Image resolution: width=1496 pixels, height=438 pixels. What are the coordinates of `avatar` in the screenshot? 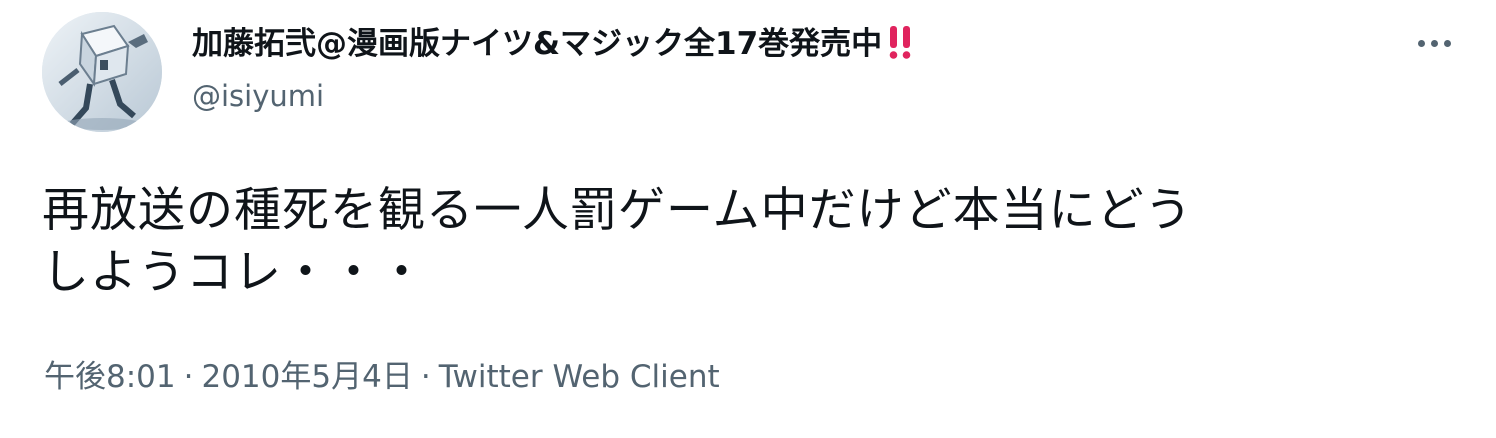 It's located at (102, 72).